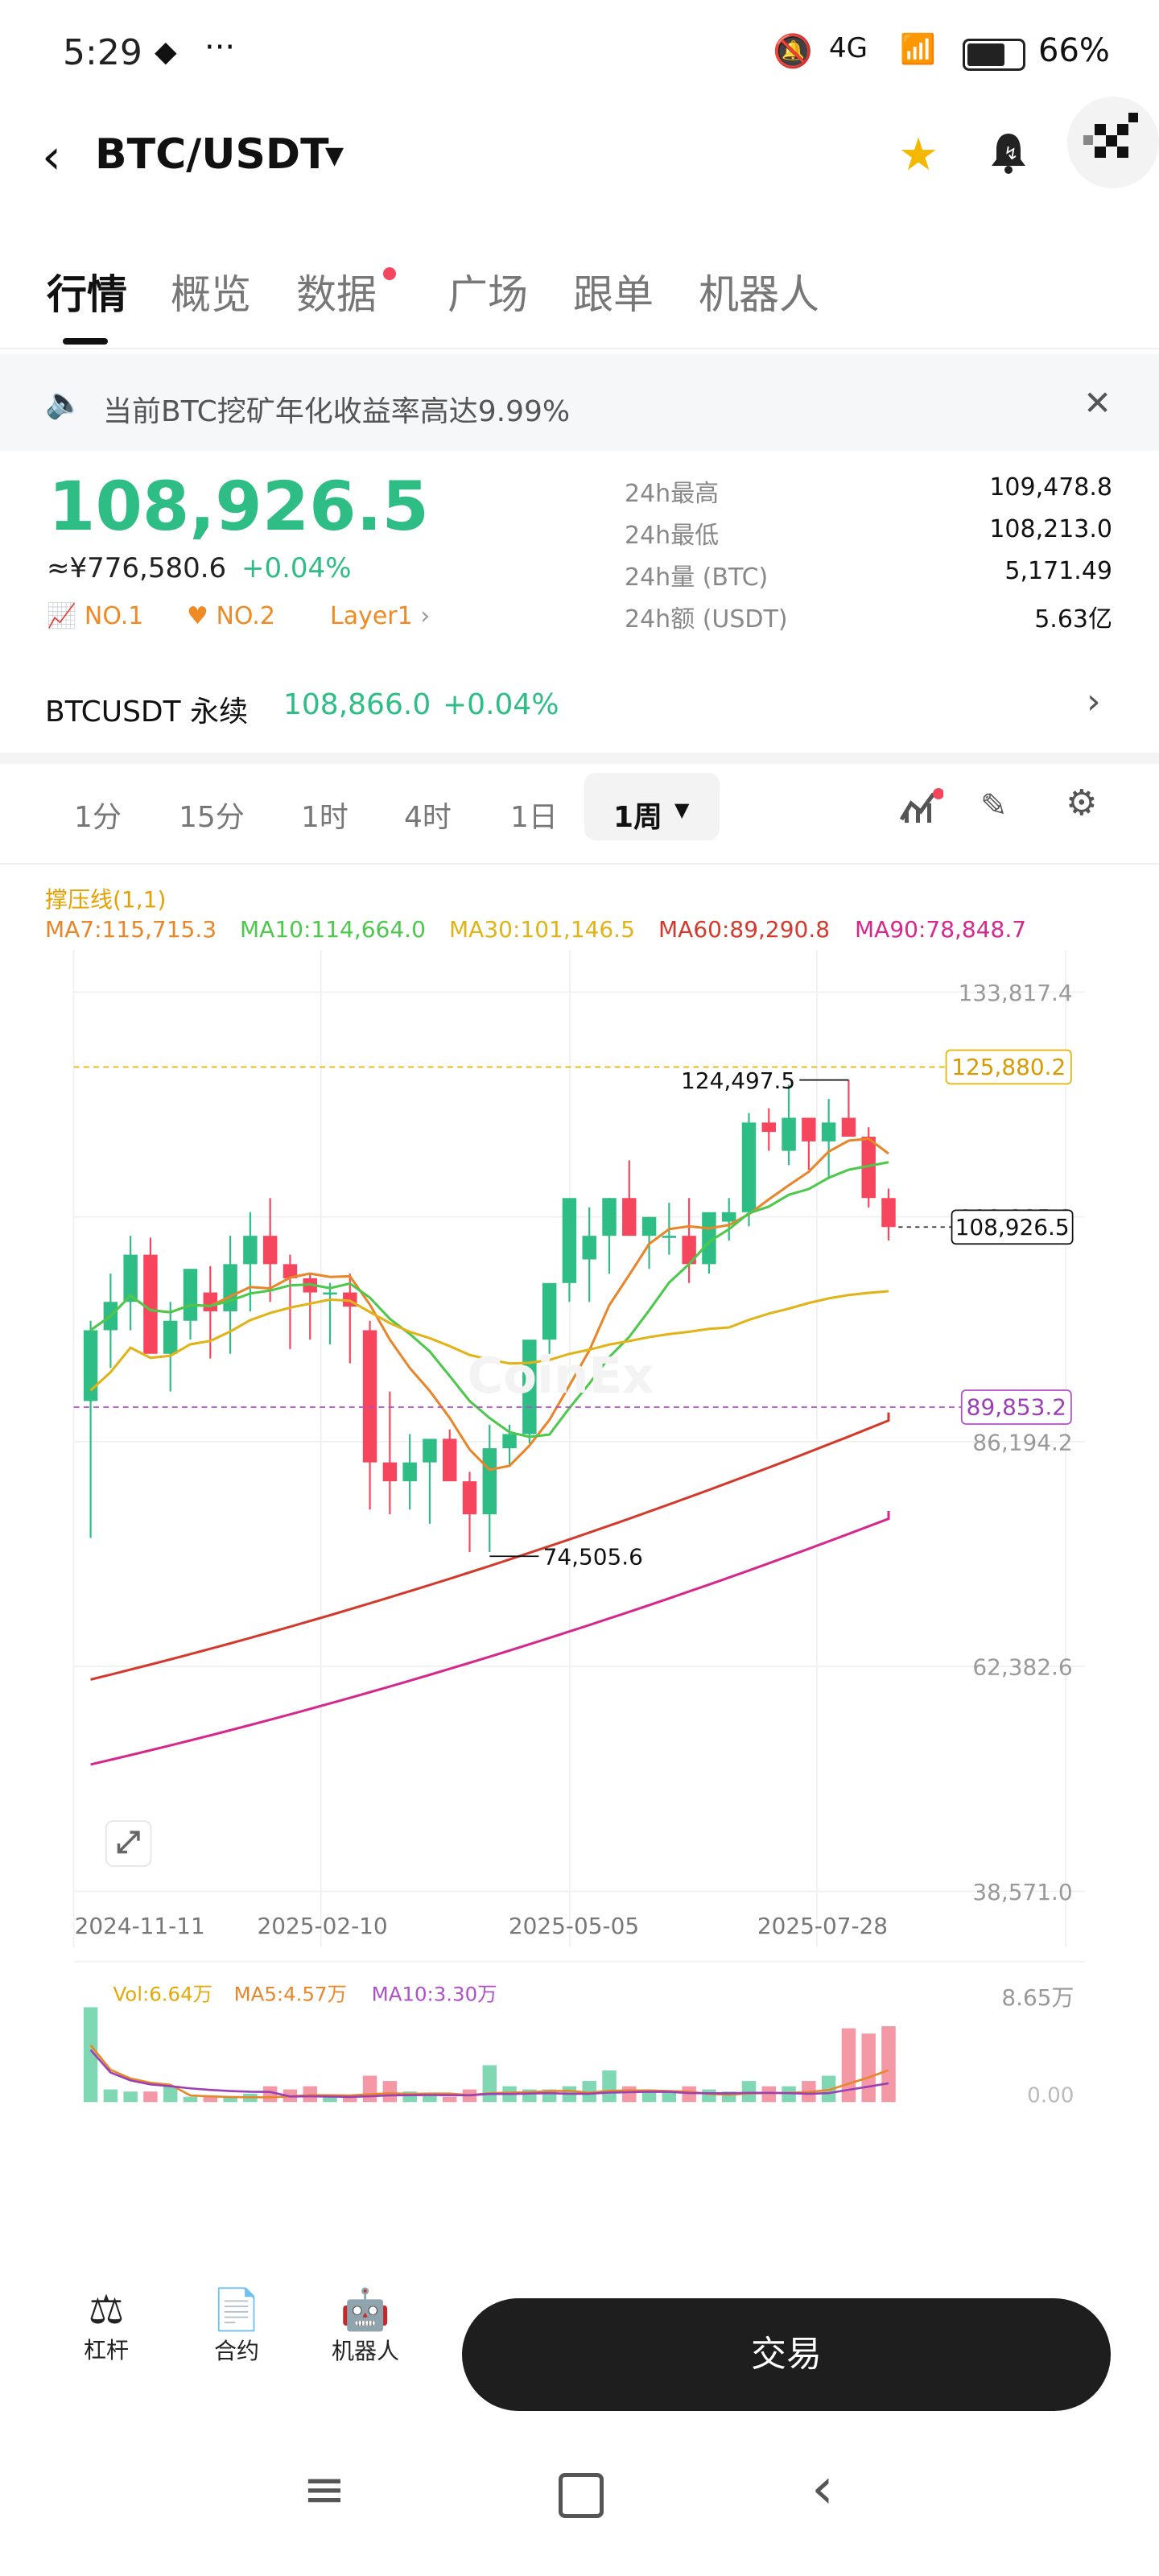 Image resolution: width=1159 pixels, height=2576 pixels. What do you see at coordinates (365, 2309) in the screenshot?
I see `robot-icon: 🤖` at bounding box center [365, 2309].